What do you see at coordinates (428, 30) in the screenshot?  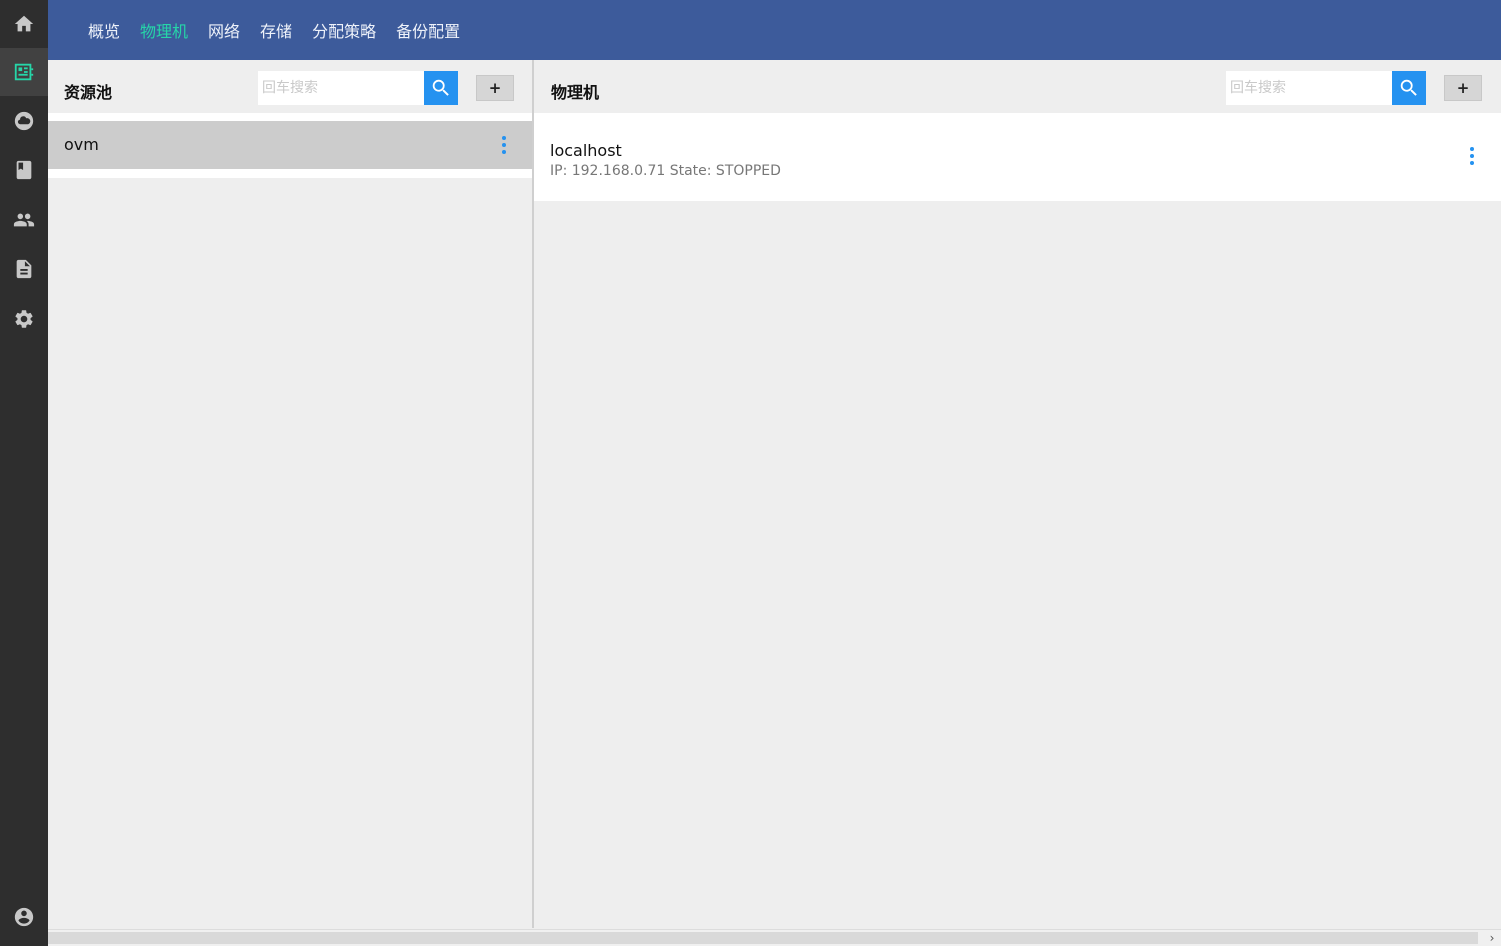 I see `nav-backup-config: 备份配置` at bounding box center [428, 30].